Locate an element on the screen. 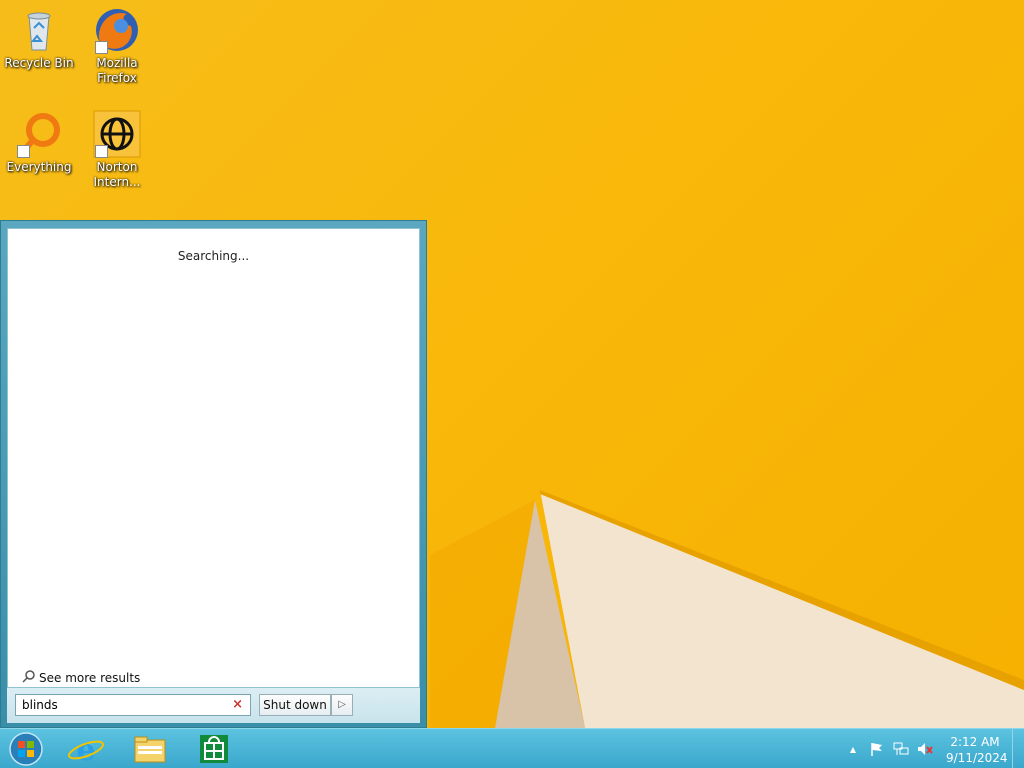 This screenshot has width=1024, height=768. file-explorer-icon is located at coordinates (150, 749).